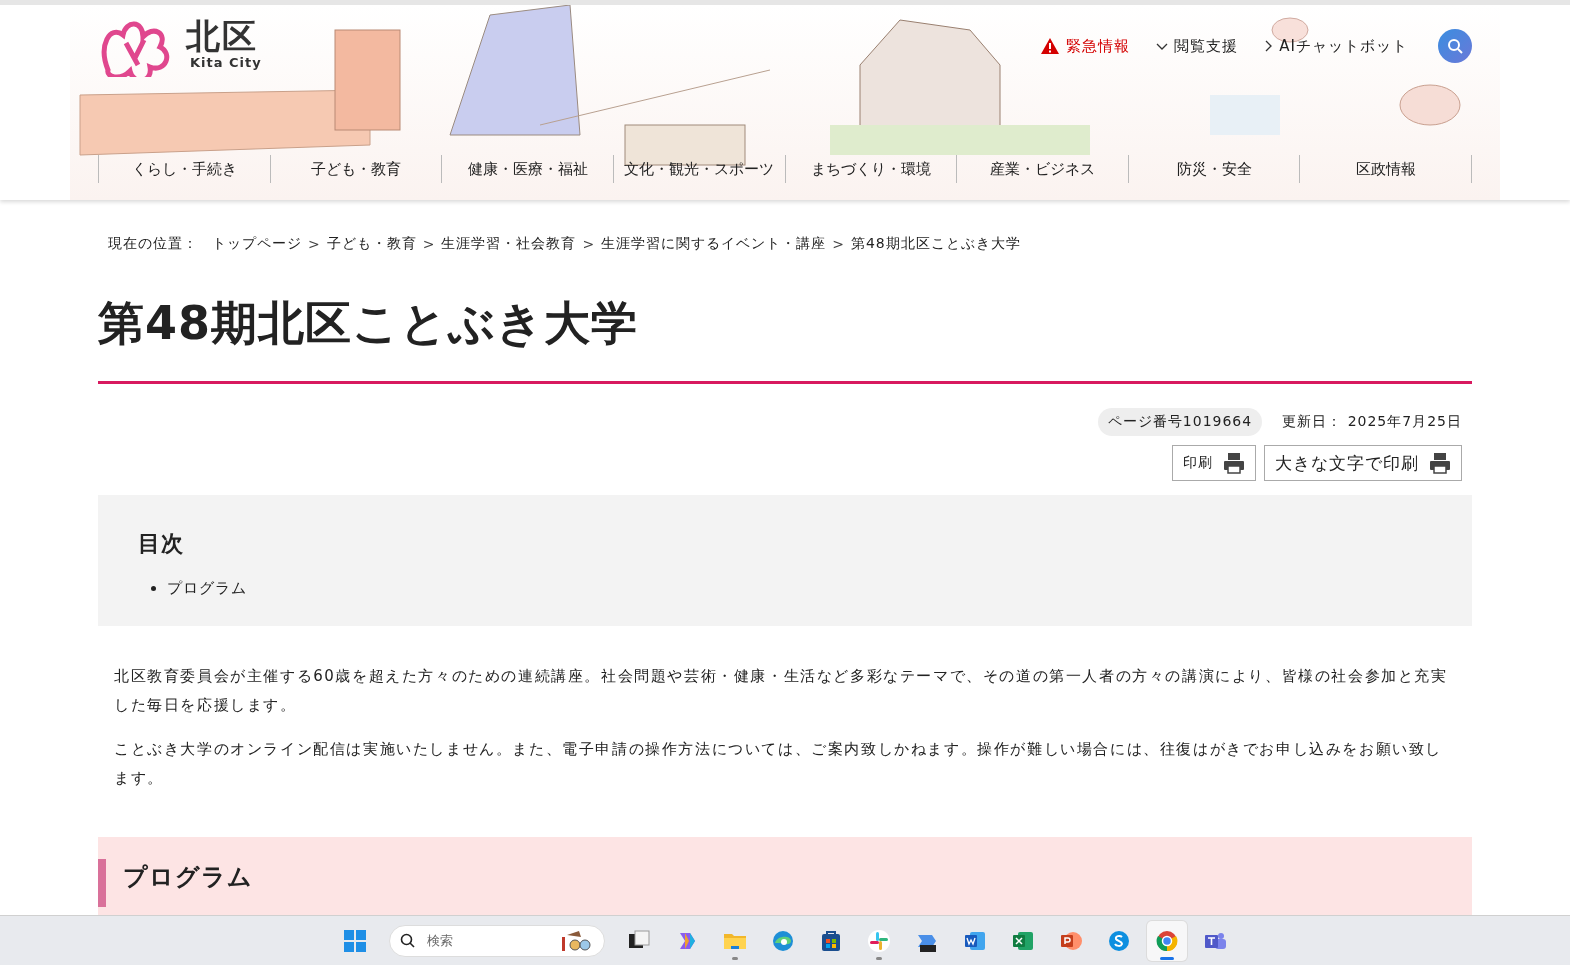 This screenshot has width=1570, height=965. Describe the element at coordinates (879, 940) in the screenshot. I see `hash-logo-icon` at that location.